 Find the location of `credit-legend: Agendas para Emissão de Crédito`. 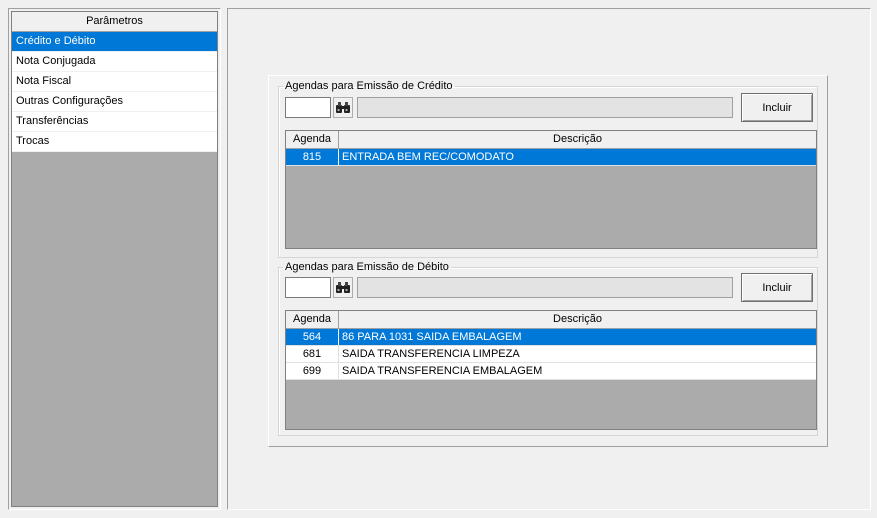

credit-legend: Agendas para Emissão de Crédito is located at coordinates (369, 86).